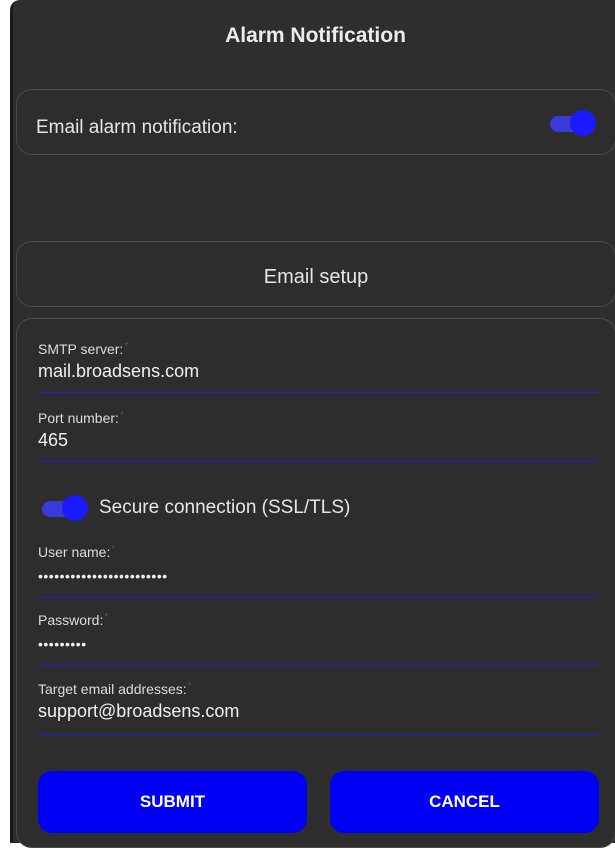 This screenshot has height=848, width=615. I want to click on password-input: •••••••••, so click(318, 644).